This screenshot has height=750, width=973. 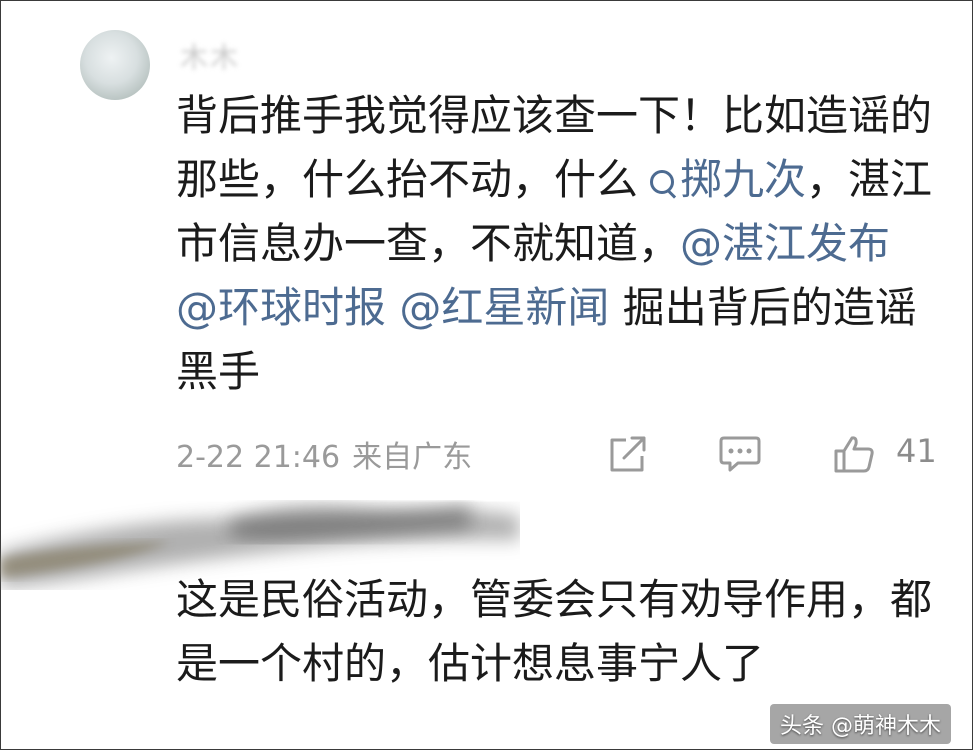 I want to click on like-count: 41, so click(x=916, y=451).